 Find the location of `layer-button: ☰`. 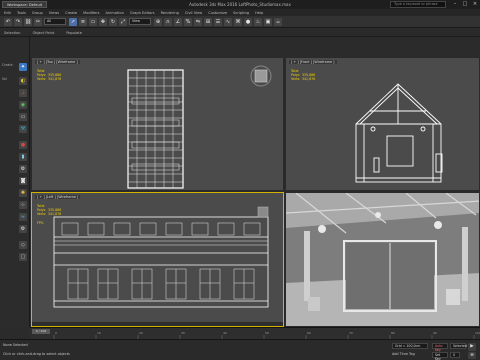

layer-button: ☰ is located at coordinates (218, 21).